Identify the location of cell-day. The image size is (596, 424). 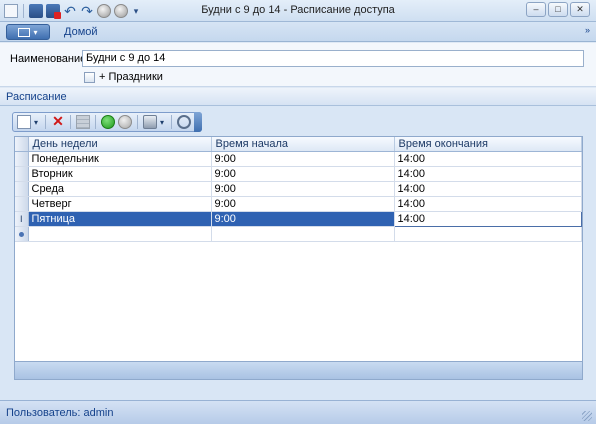
(120, 234).